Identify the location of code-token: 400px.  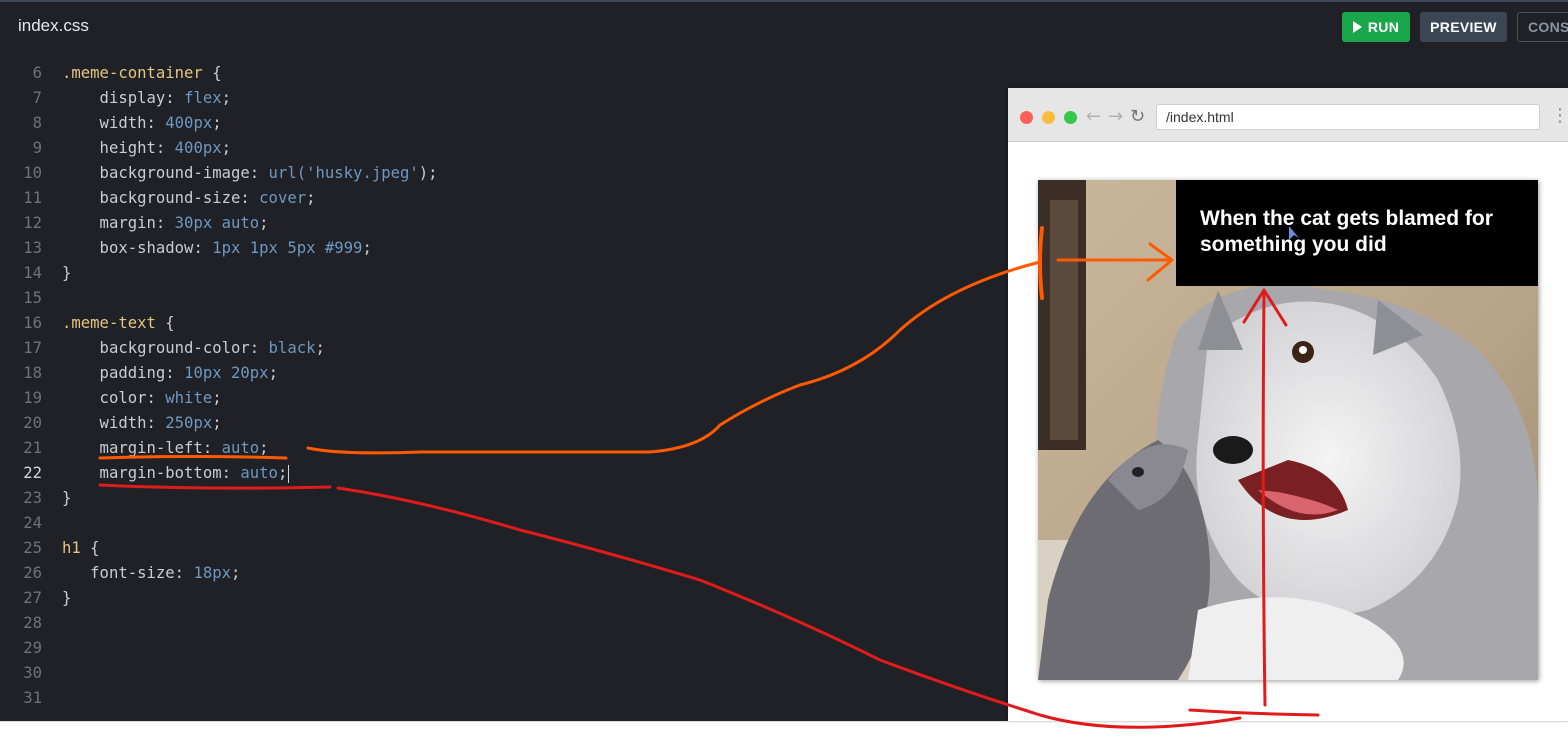
(198, 148).